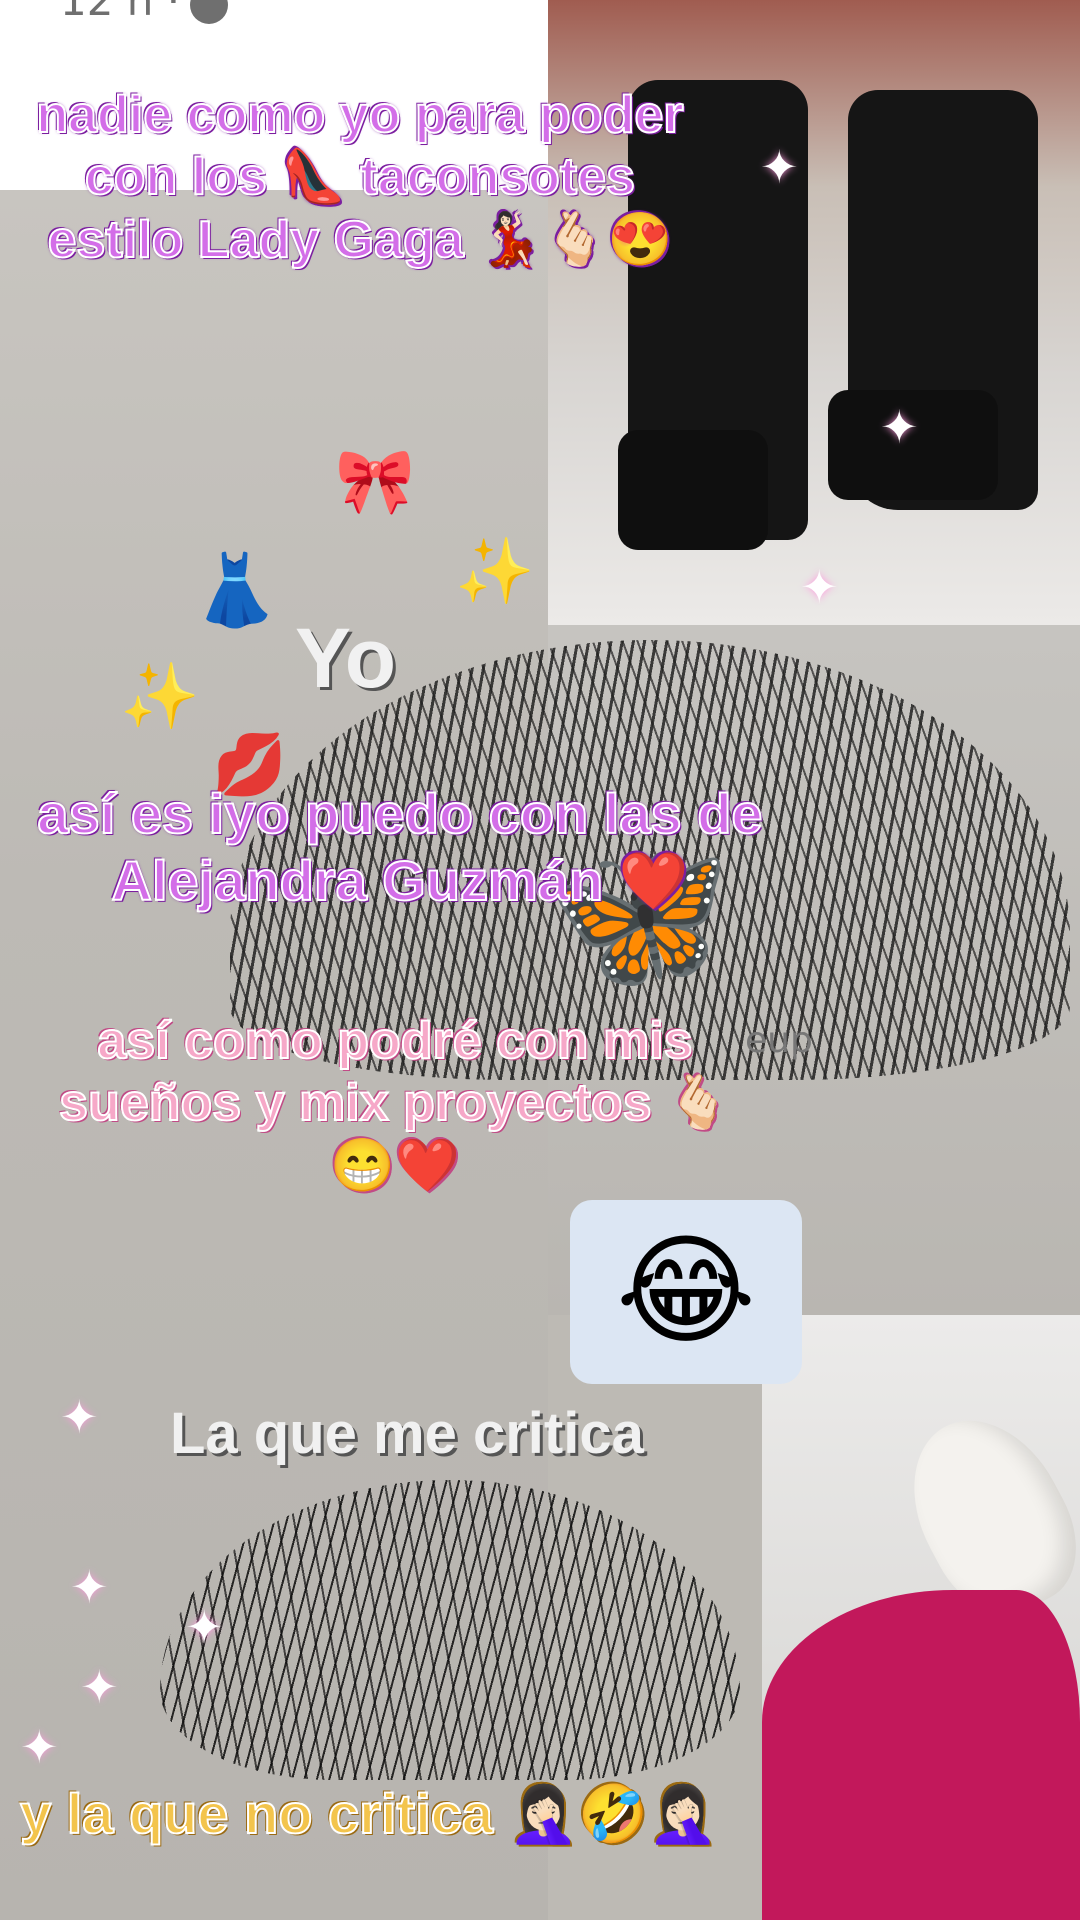  I want to click on caption-line: sueños y mix proyectos 🫰🏻, so click(395, 1103).